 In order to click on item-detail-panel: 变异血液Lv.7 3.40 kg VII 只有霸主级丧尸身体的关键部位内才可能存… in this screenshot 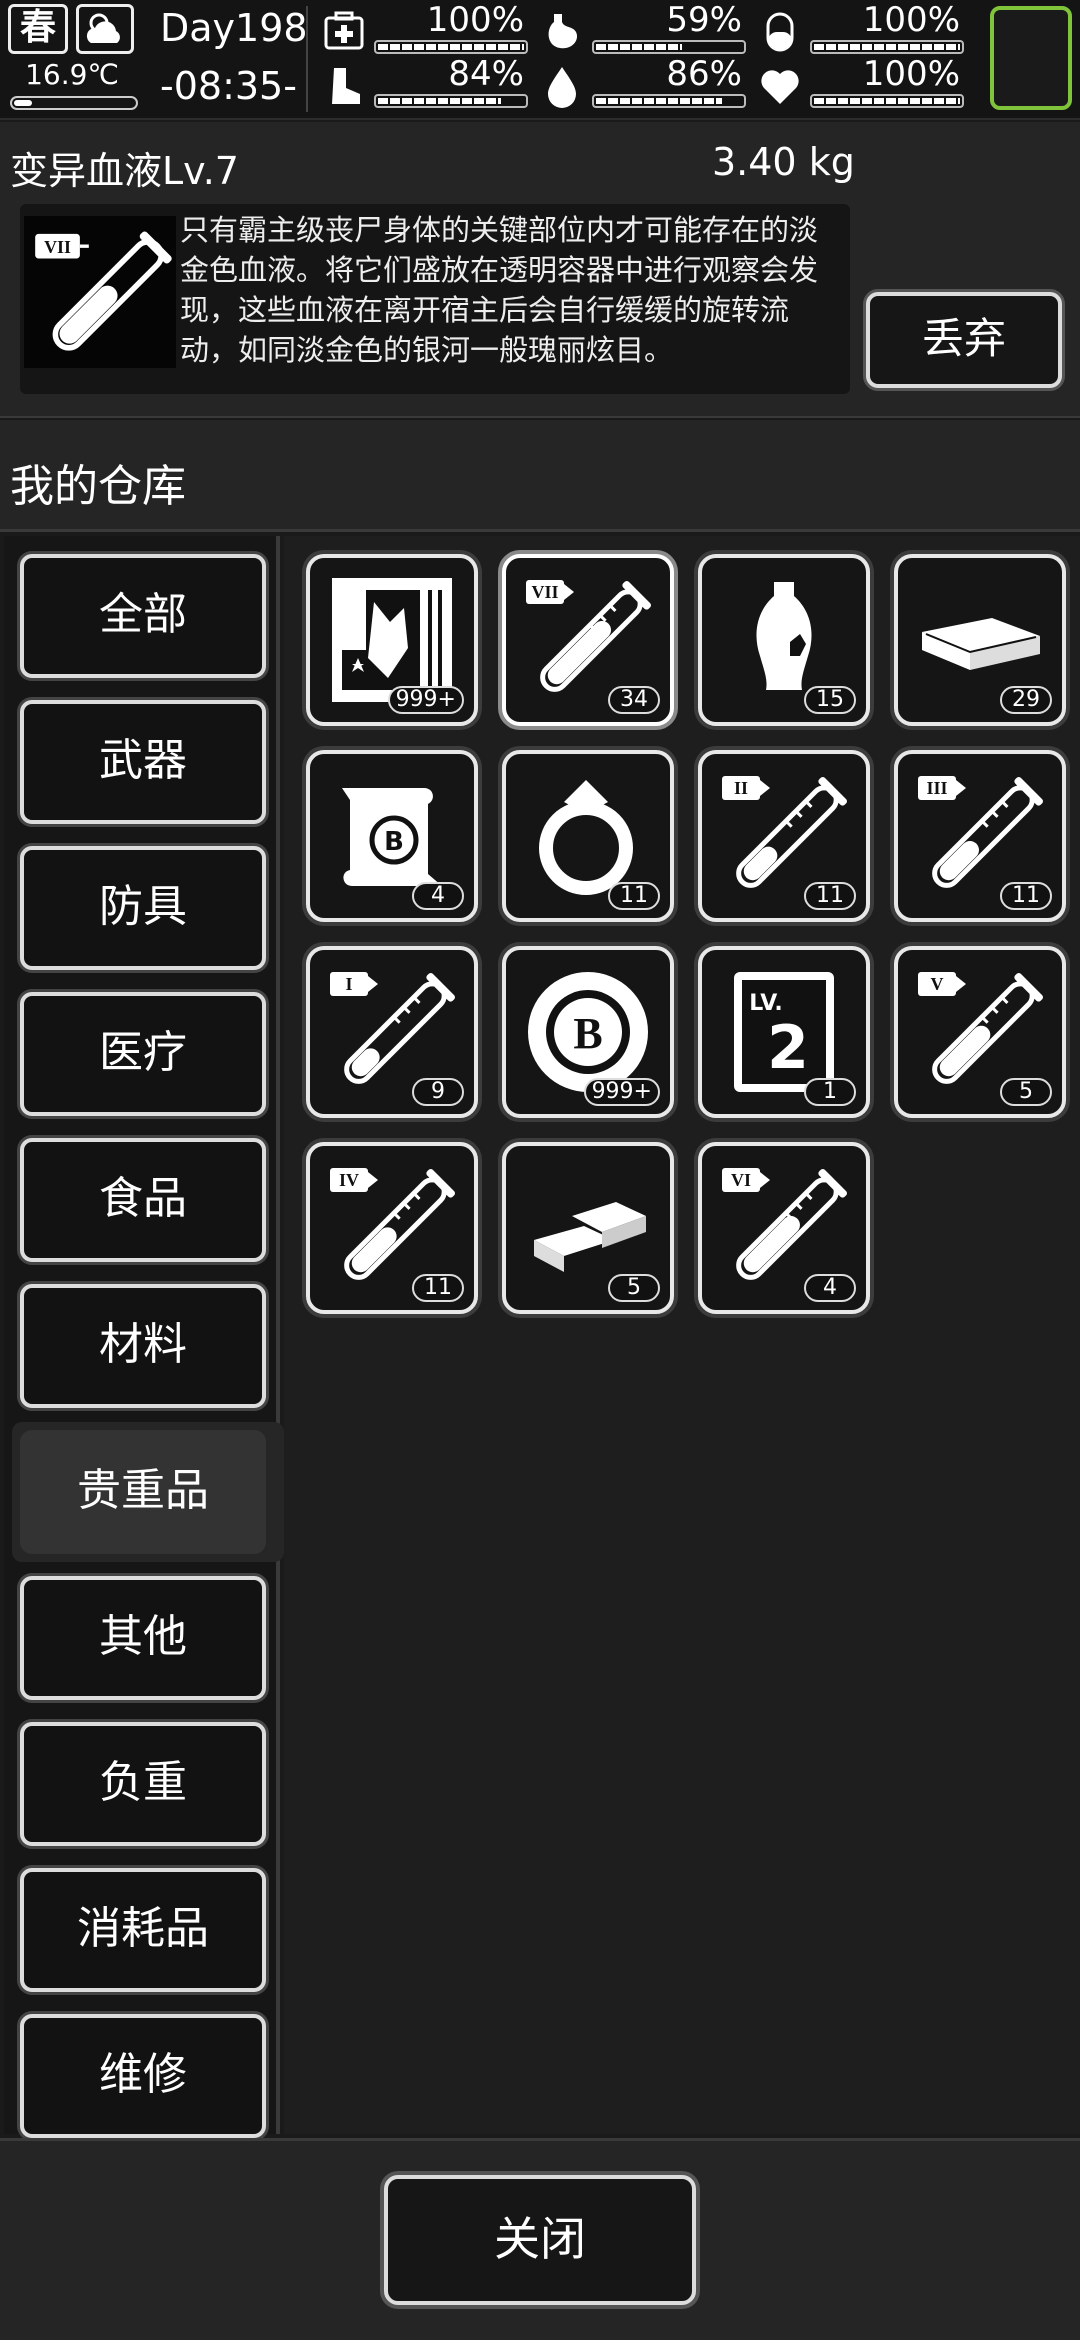, I will do `click(540, 270)`.